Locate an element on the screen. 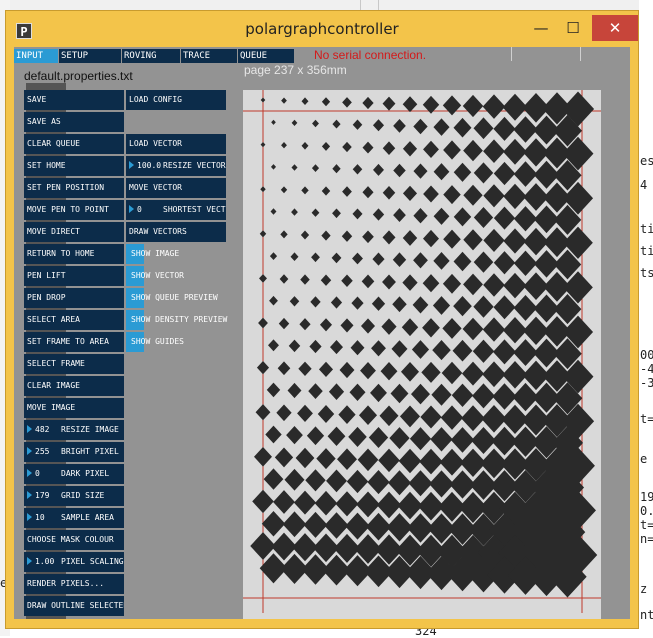  set-frame-to-area-button: SET FRAME TO AREA is located at coordinates (74, 342).